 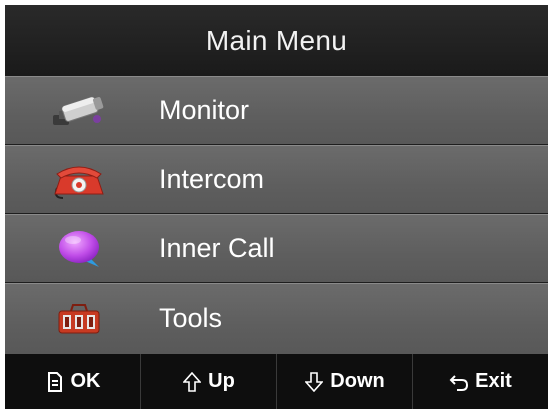 I want to click on menu-item-label: Monitor, so click(x=204, y=109).